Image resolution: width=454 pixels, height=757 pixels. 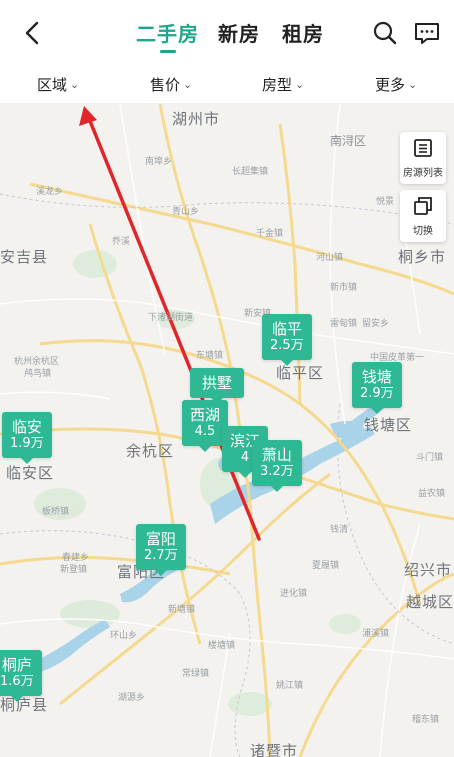 I want to click on message-icon, so click(x=427, y=33).